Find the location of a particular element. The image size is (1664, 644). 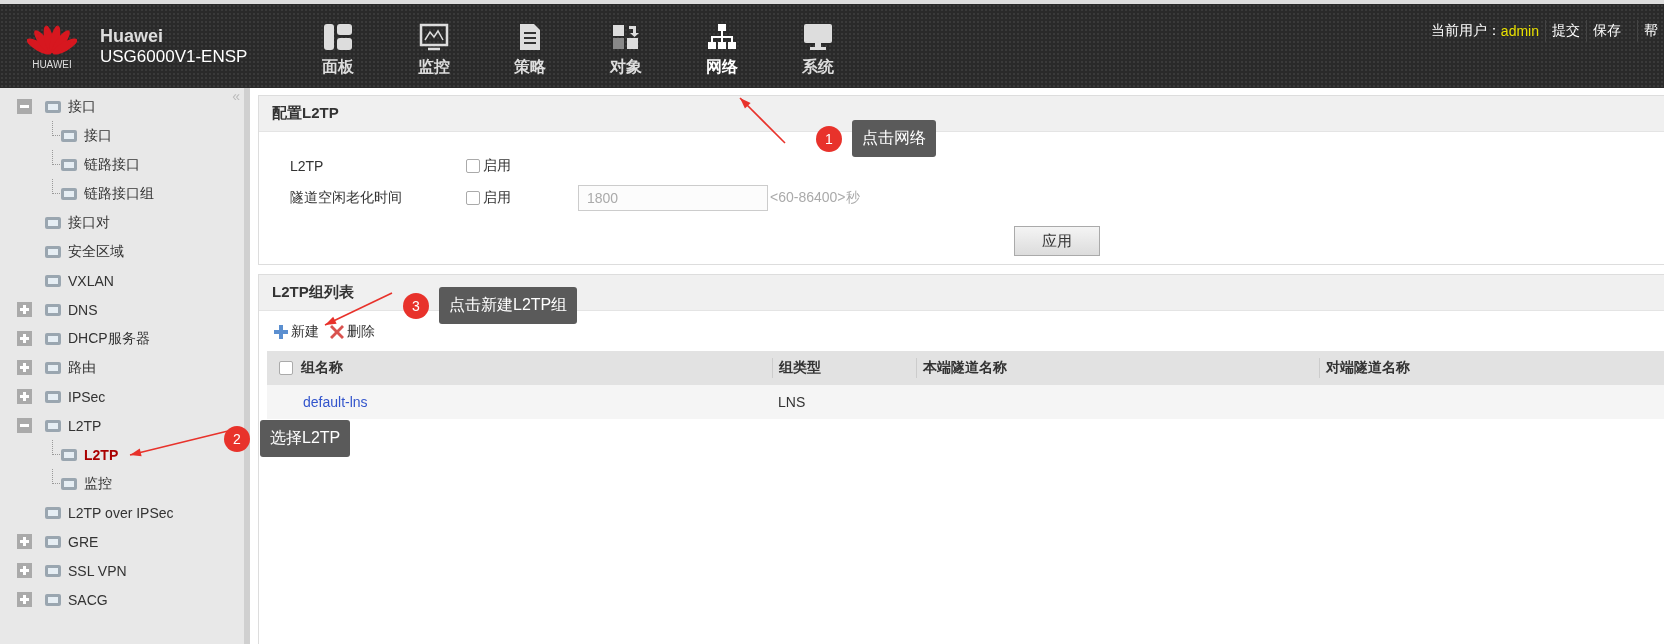

tree-item: GRE is located at coordinates (83, 541).